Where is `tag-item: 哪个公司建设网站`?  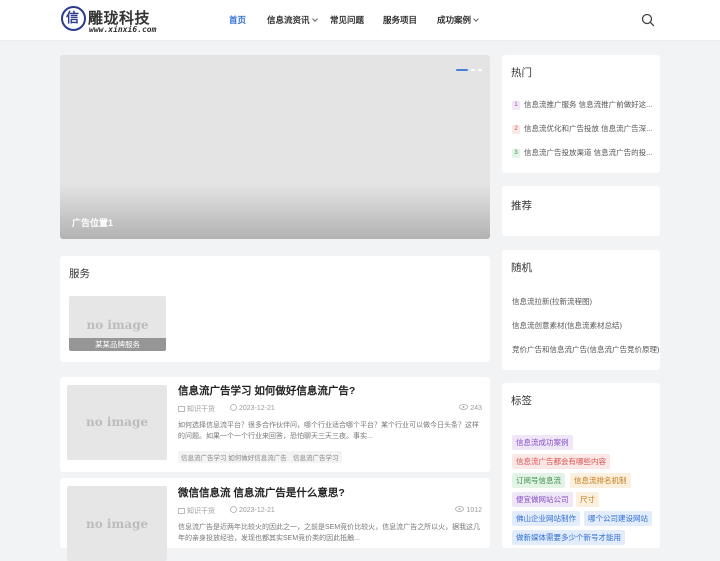 tag-item: 哪个公司建设网站 is located at coordinates (618, 518).